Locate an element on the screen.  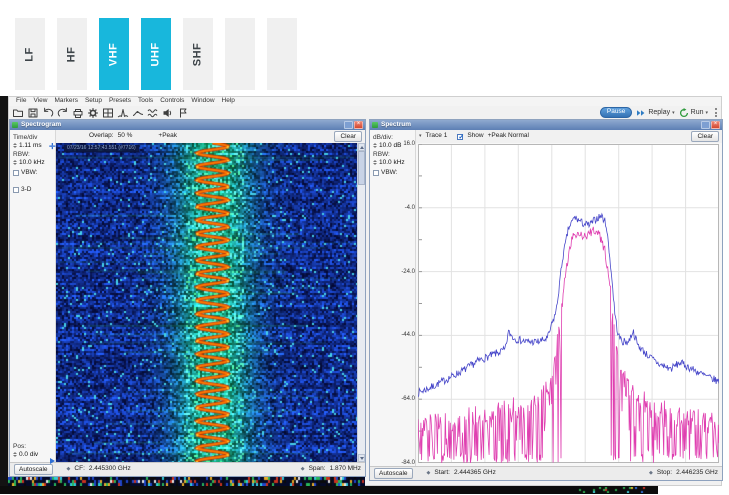
menu-item-setup: Setup is located at coordinates (93, 101).